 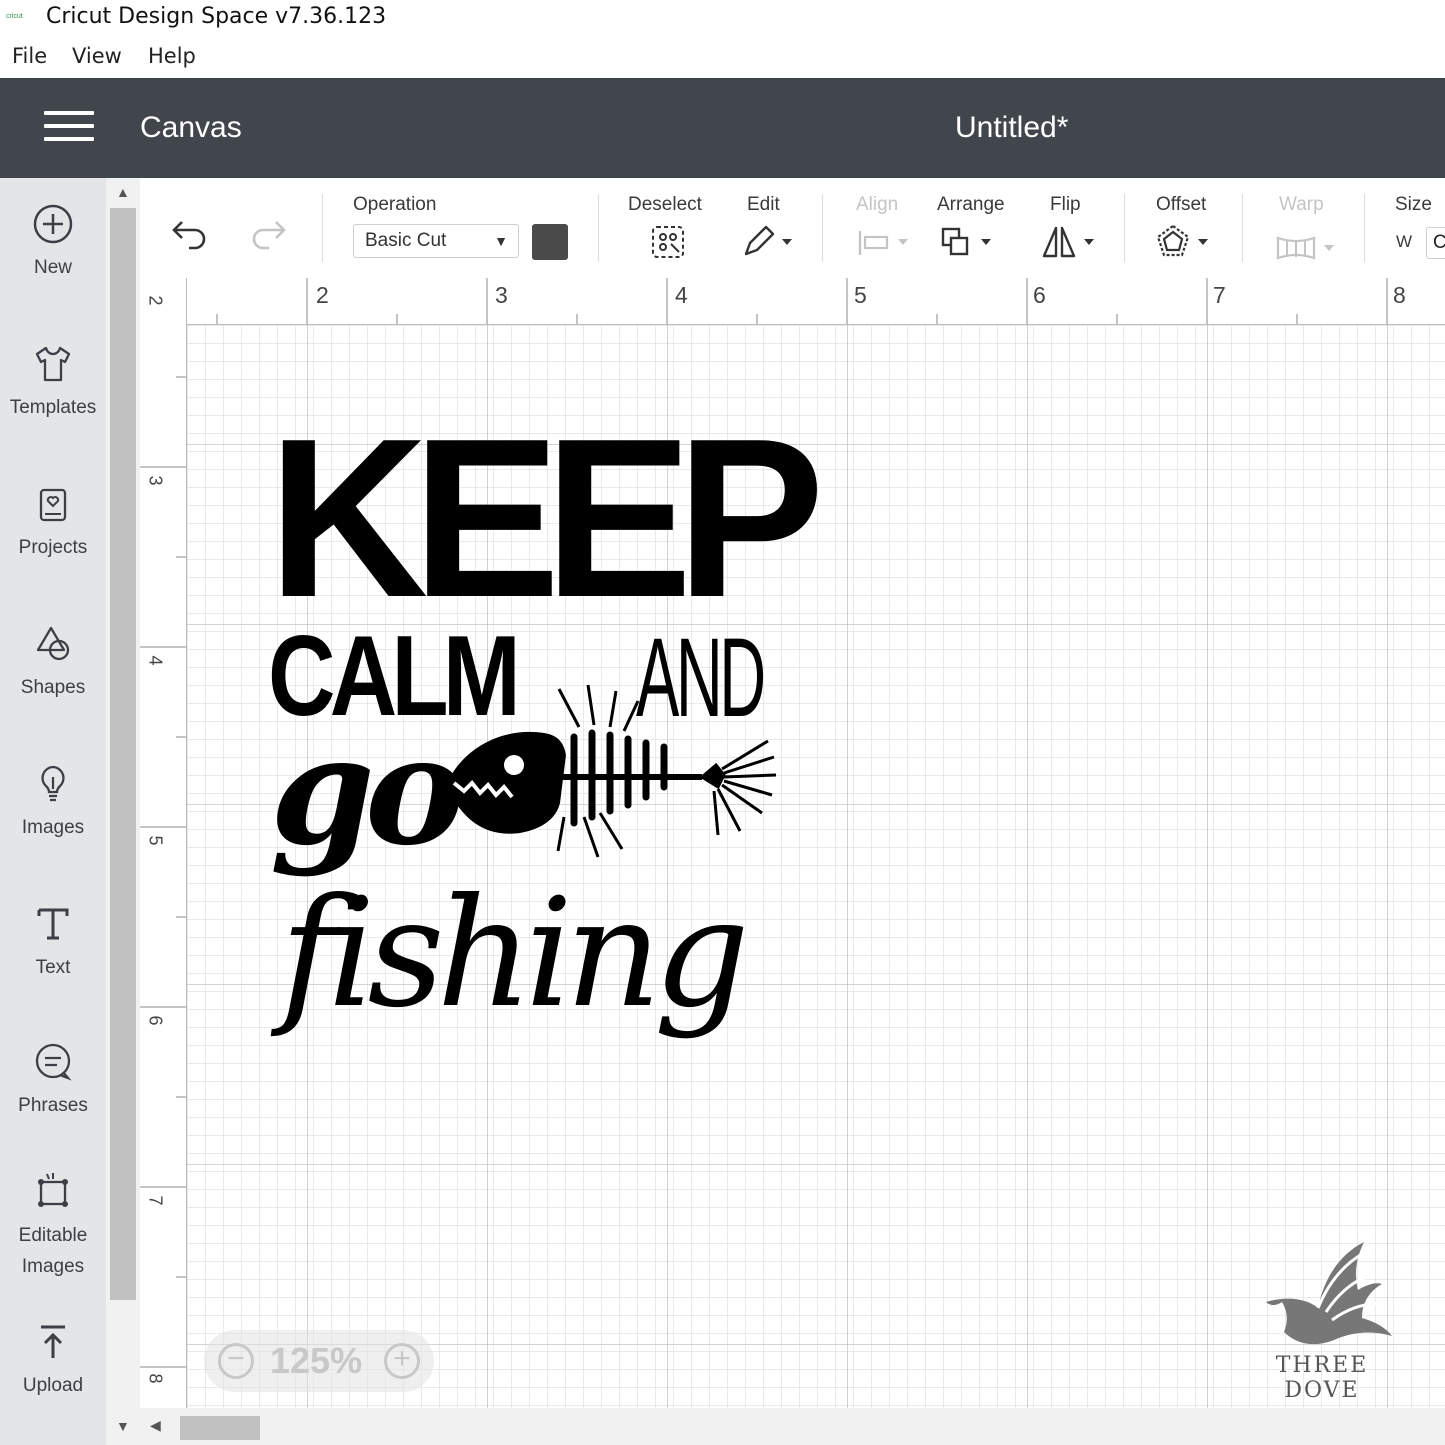 I want to click on sidebar-item-label: Projects, so click(x=53, y=547).